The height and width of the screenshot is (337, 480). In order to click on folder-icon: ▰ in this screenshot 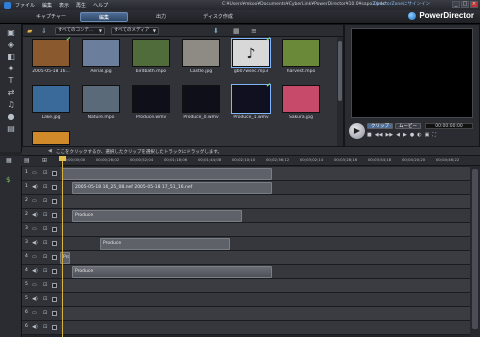, I will do `click(29, 31)`.